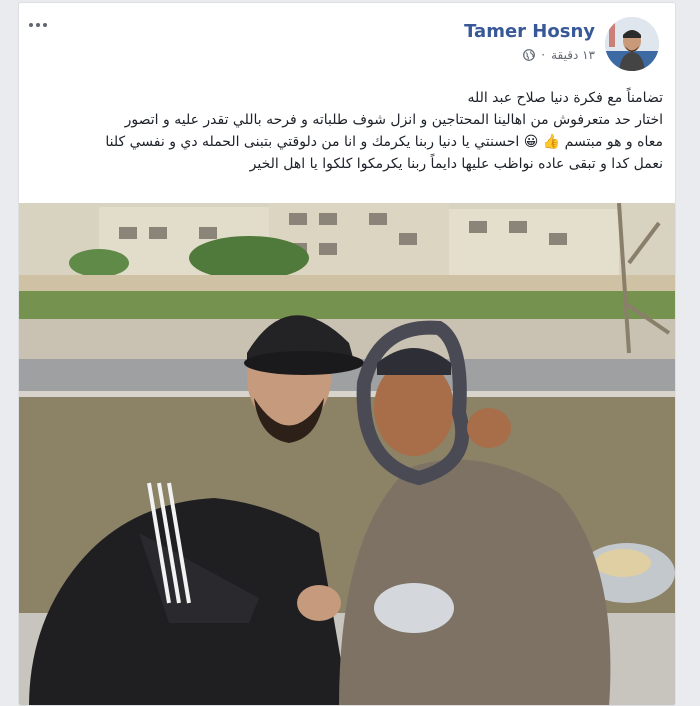  I want to click on globe-icon, so click(529, 55).